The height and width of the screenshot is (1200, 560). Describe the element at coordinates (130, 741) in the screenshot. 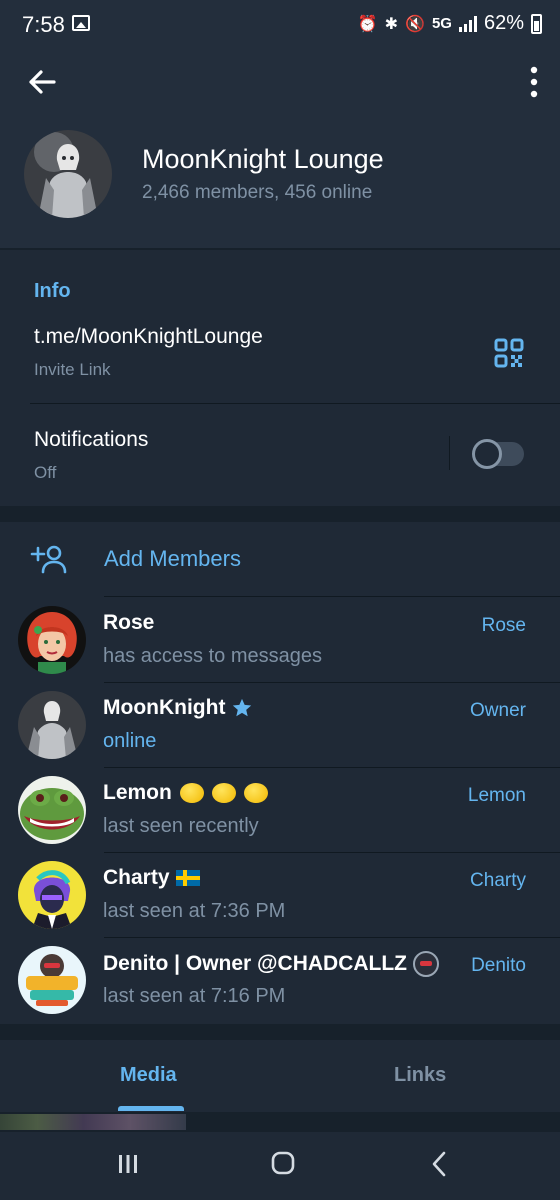

I see `member-status: online` at that location.